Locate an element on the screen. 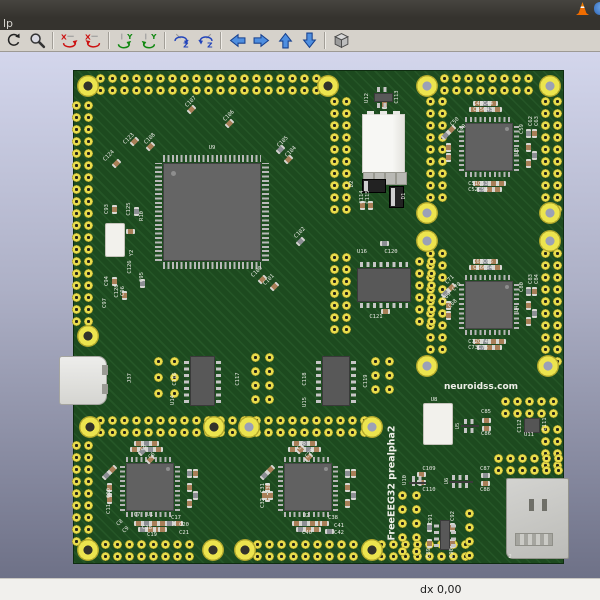 This screenshot has width=600, height=600. soic-chip is located at coordinates (445, 535).